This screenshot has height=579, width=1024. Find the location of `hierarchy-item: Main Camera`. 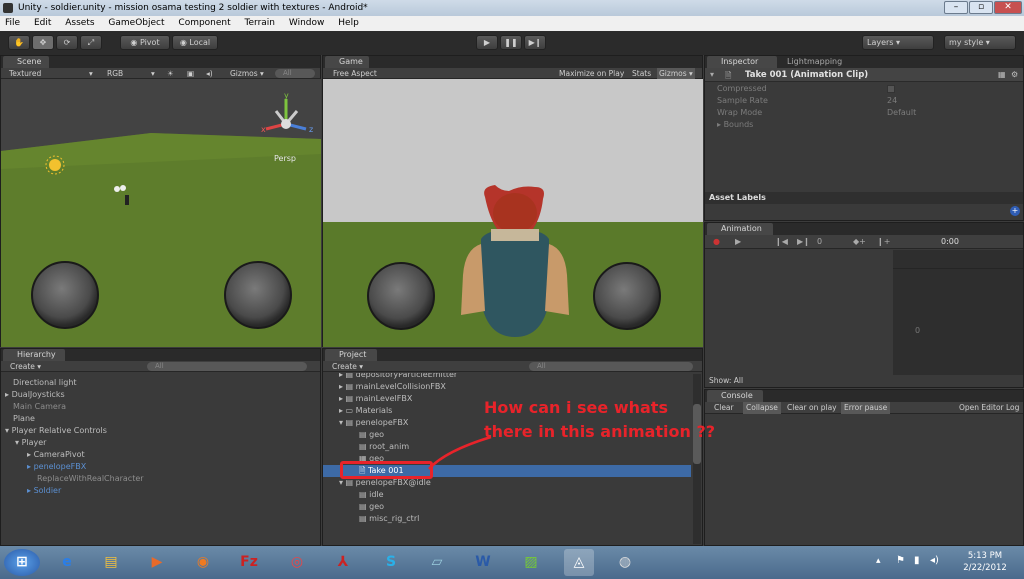

hierarchy-item: Main Camera is located at coordinates (160, 407).